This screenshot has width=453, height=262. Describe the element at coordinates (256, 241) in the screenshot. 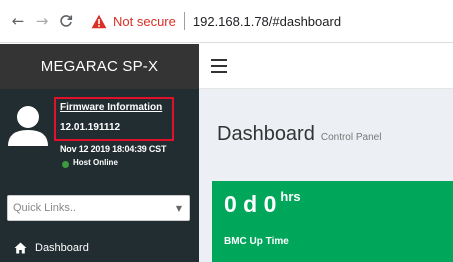

I see `tile-label: BMC Up Time` at that location.